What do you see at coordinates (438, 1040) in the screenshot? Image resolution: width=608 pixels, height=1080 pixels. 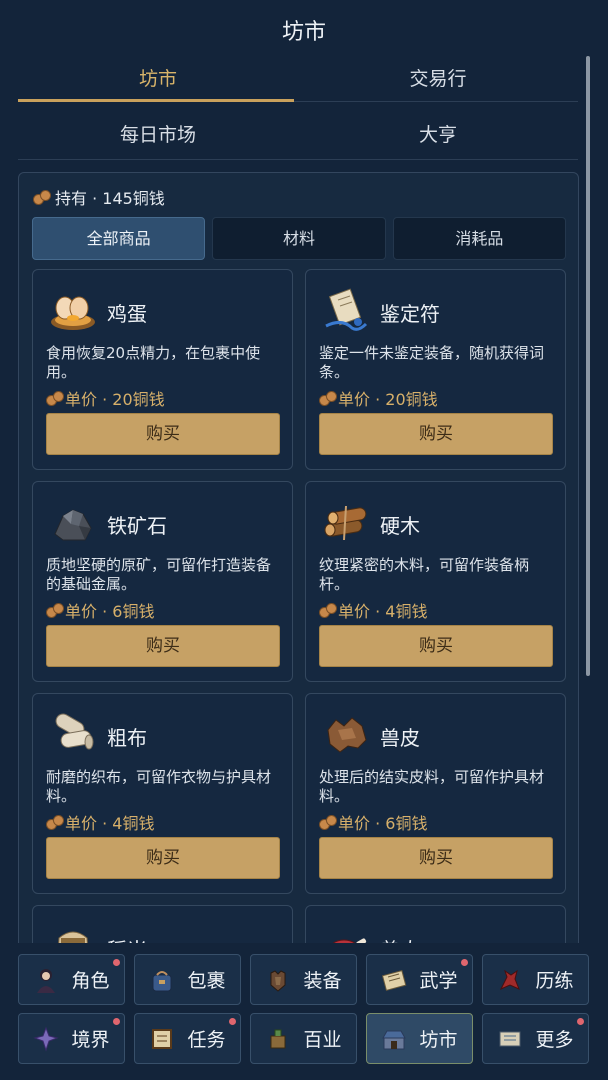 I see `nav-label: 坊市` at bounding box center [438, 1040].